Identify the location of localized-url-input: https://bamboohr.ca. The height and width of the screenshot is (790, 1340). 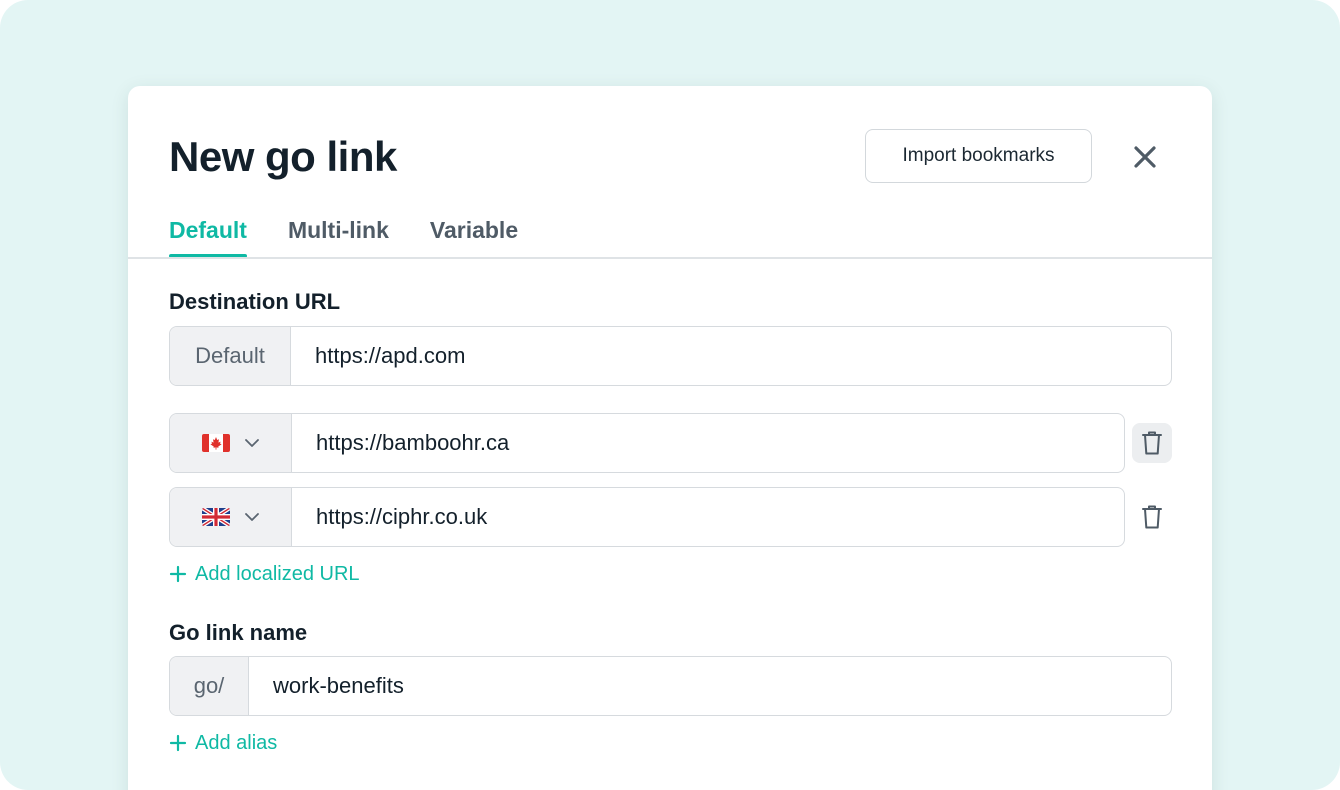
(708, 443).